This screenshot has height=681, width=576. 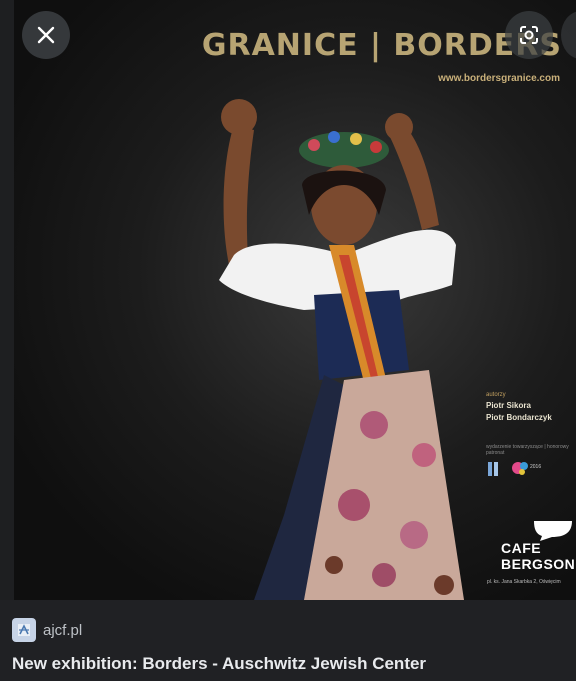 What do you see at coordinates (7, 300) in the screenshot?
I see `viewer-left-strip` at bounding box center [7, 300].